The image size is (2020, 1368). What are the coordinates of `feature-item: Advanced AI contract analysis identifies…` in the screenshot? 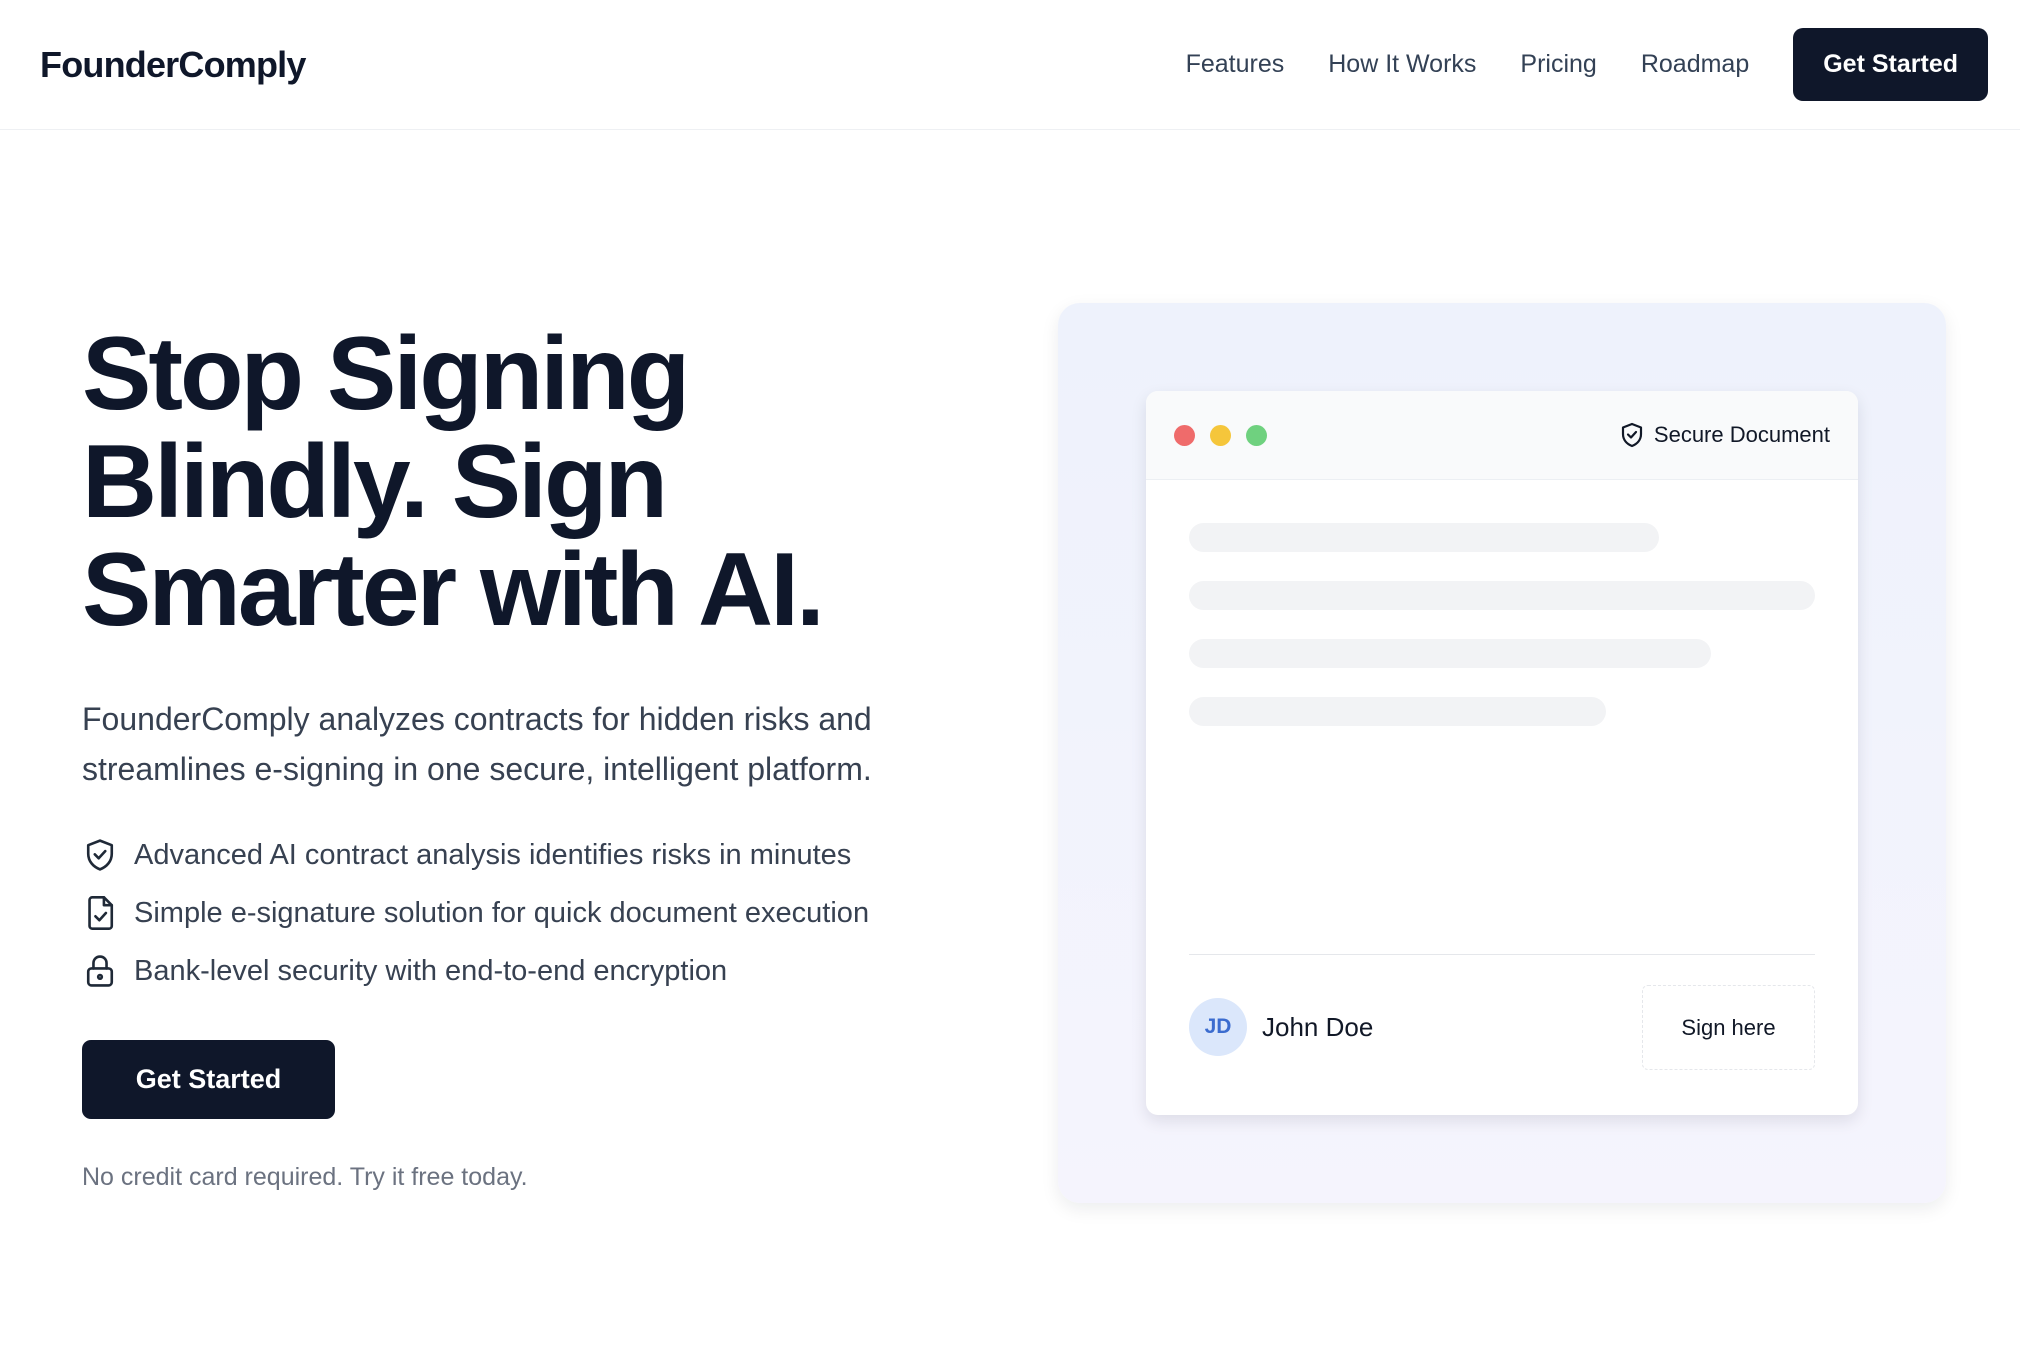 It's located at (532, 855).